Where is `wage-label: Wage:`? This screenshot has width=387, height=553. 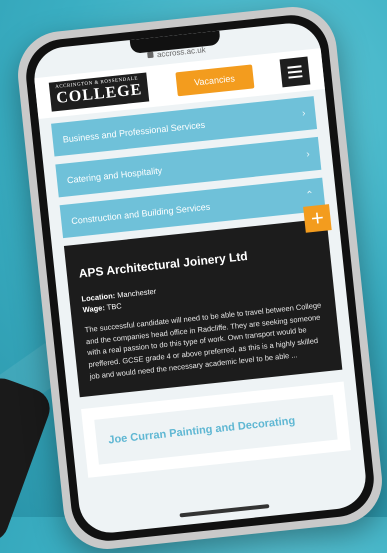 wage-label: Wage: is located at coordinates (94, 309).